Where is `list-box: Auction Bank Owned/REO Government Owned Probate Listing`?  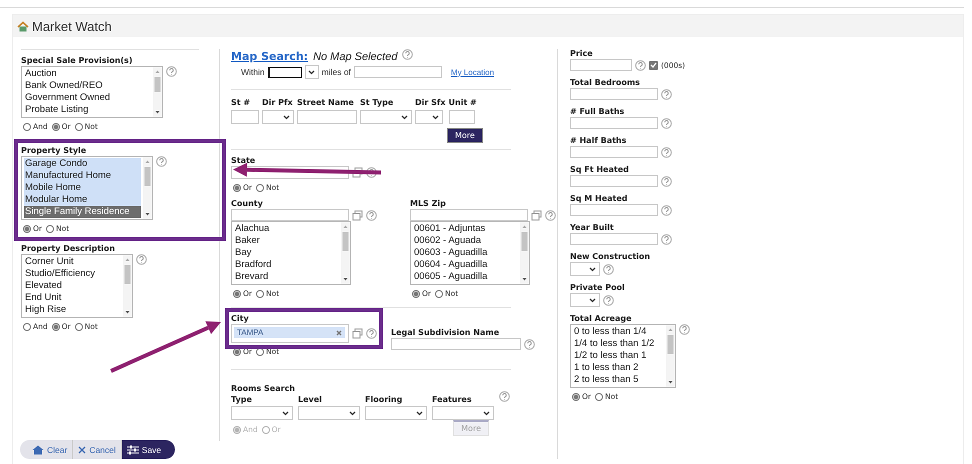 list-box: Auction Bank Owned/REO Government Owned Probate Listing is located at coordinates (92, 92).